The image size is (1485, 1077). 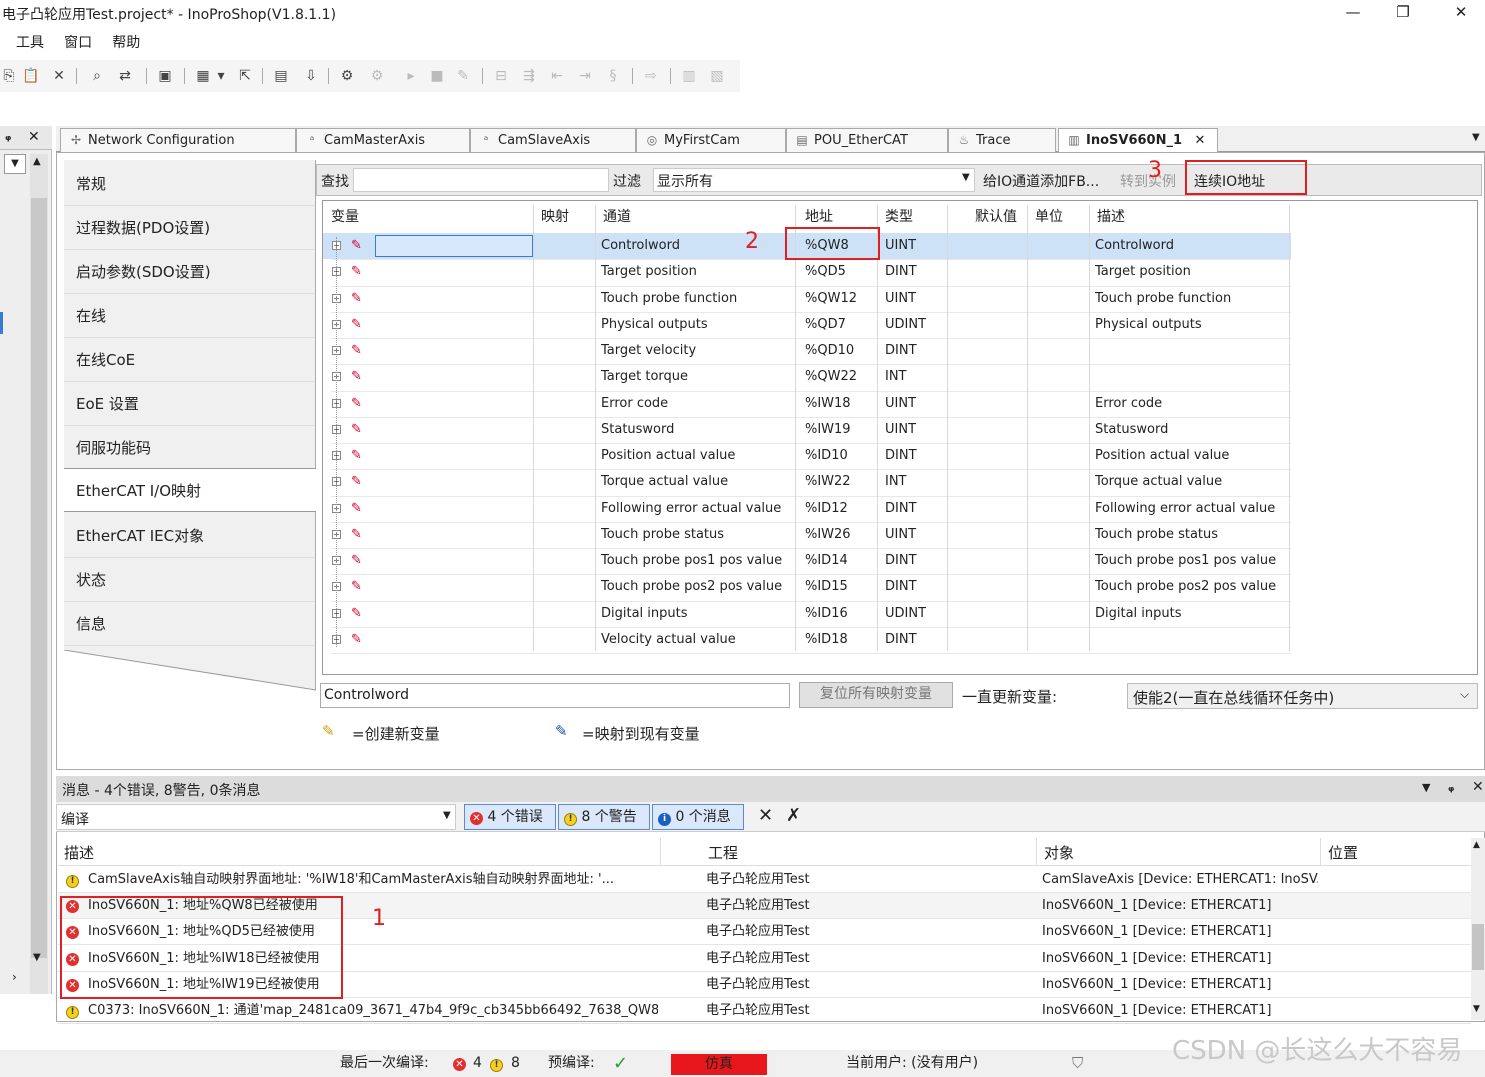 What do you see at coordinates (437, 76) in the screenshot?
I see `stop-icon: ■` at bounding box center [437, 76].